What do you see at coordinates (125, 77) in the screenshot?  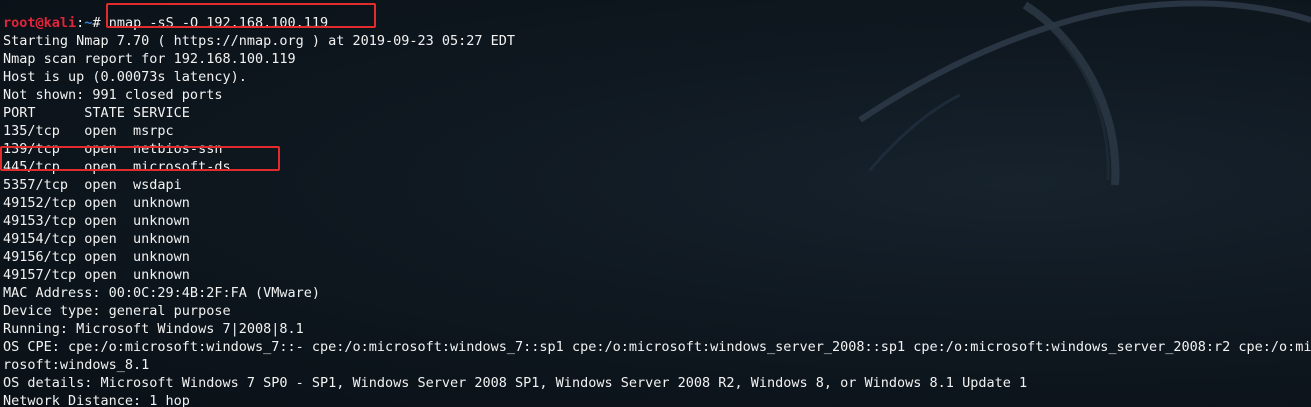 I see `output-line: Host is up (0.00073s latency).` at bounding box center [125, 77].